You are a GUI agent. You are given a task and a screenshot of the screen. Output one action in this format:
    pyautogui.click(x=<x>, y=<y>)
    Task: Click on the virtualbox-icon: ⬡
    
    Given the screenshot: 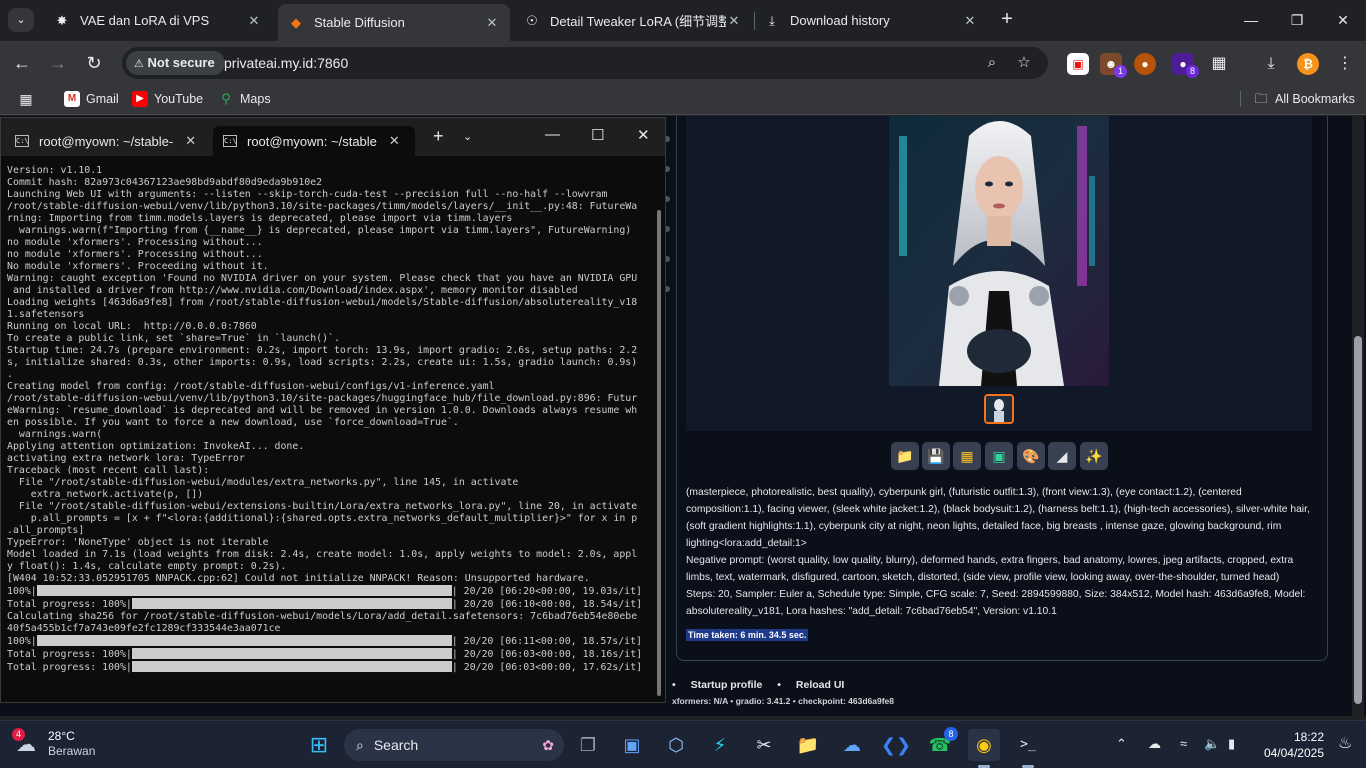 What is the action you would take?
    pyautogui.click(x=676, y=745)
    